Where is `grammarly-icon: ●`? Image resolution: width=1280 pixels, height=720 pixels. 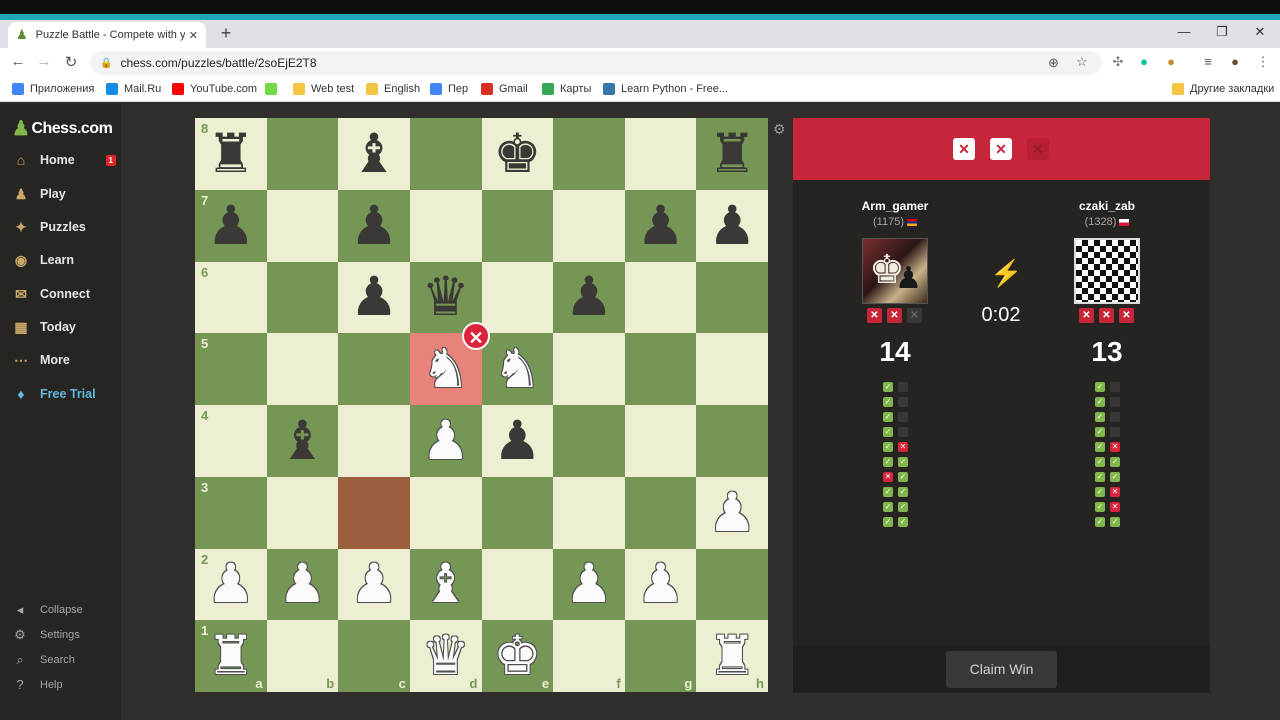
grammarly-icon: ● is located at coordinates (1144, 61).